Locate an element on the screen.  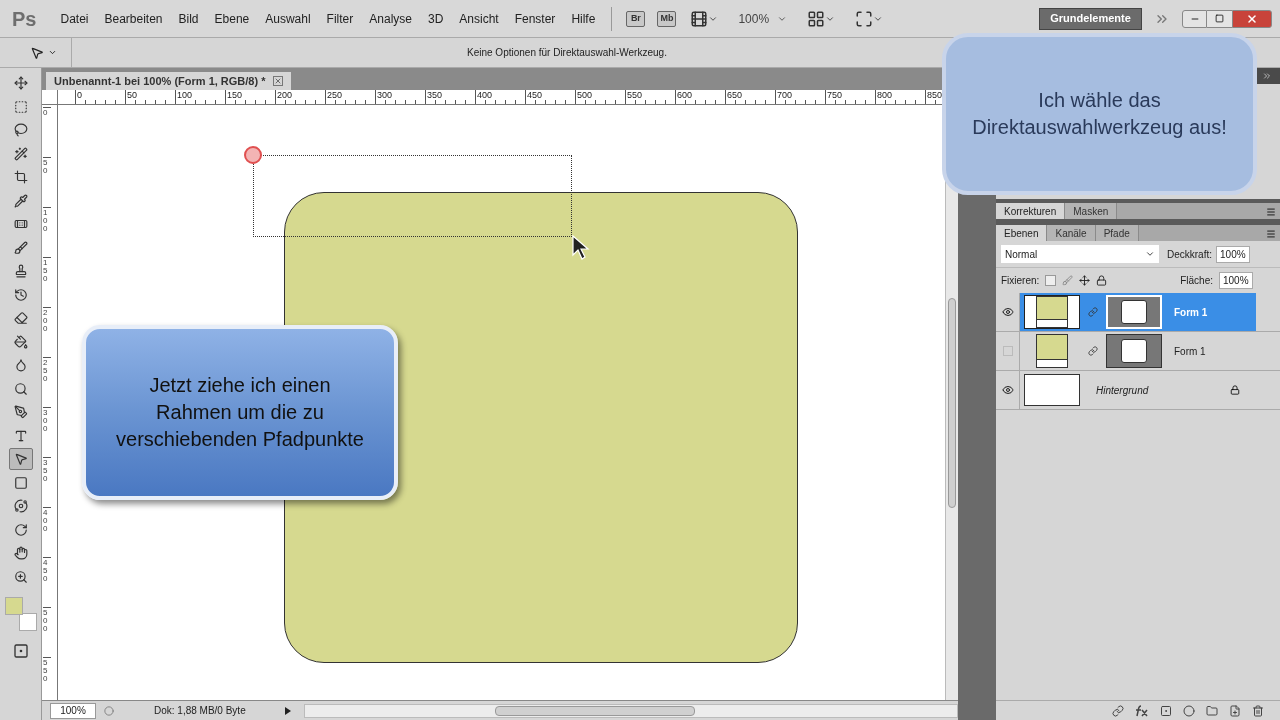
maximize-button is located at coordinates (1219, 18).